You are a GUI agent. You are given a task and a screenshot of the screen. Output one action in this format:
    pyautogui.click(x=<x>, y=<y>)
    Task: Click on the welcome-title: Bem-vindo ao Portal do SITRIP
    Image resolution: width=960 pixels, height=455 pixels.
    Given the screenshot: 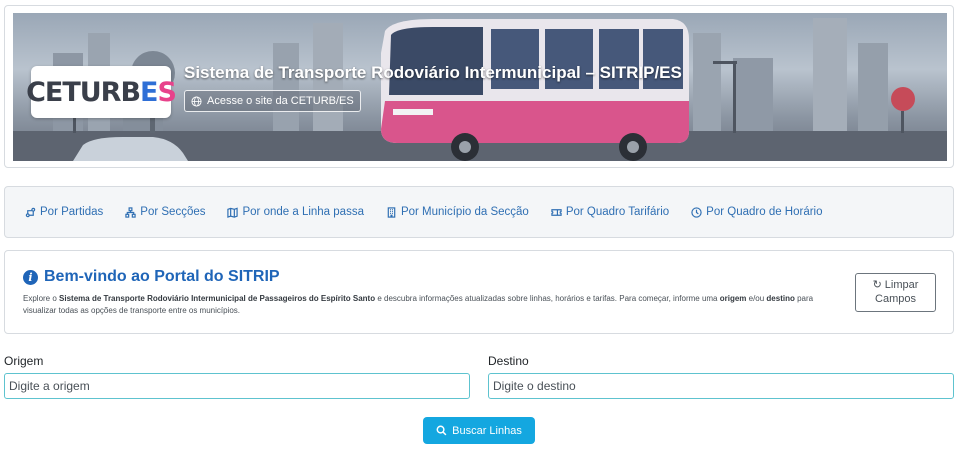 What is the action you would take?
    pyautogui.click(x=162, y=276)
    